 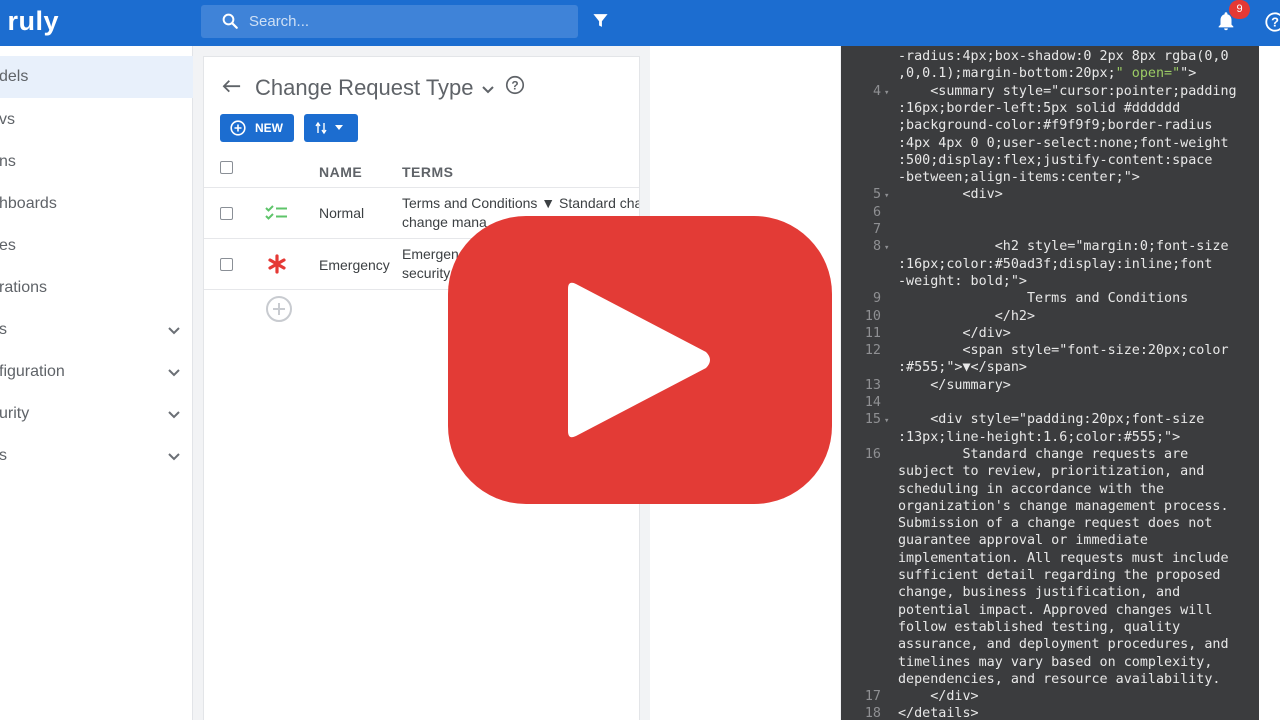 I want to click on new-button: NEW, so click(x=257, y=128).